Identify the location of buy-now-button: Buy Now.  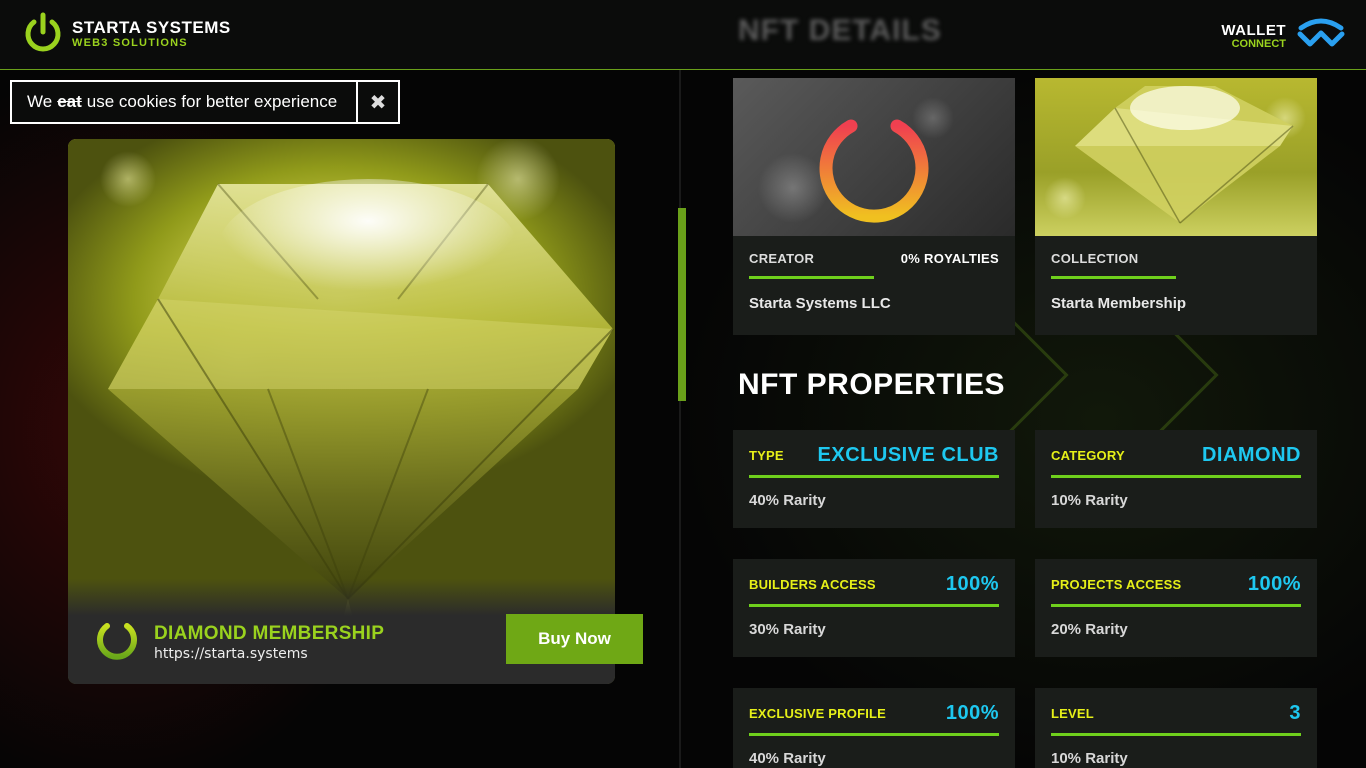
(574, 639).